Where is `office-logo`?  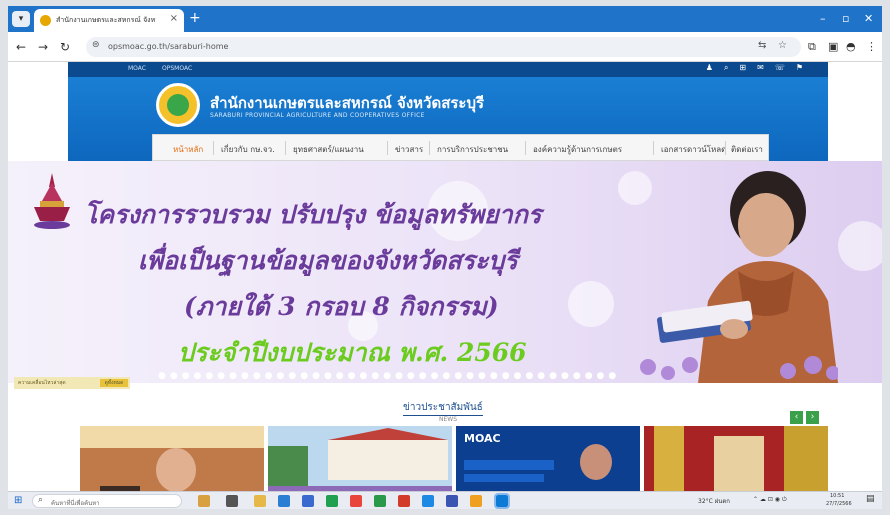
office-logo is located at coordinates (178, 105).